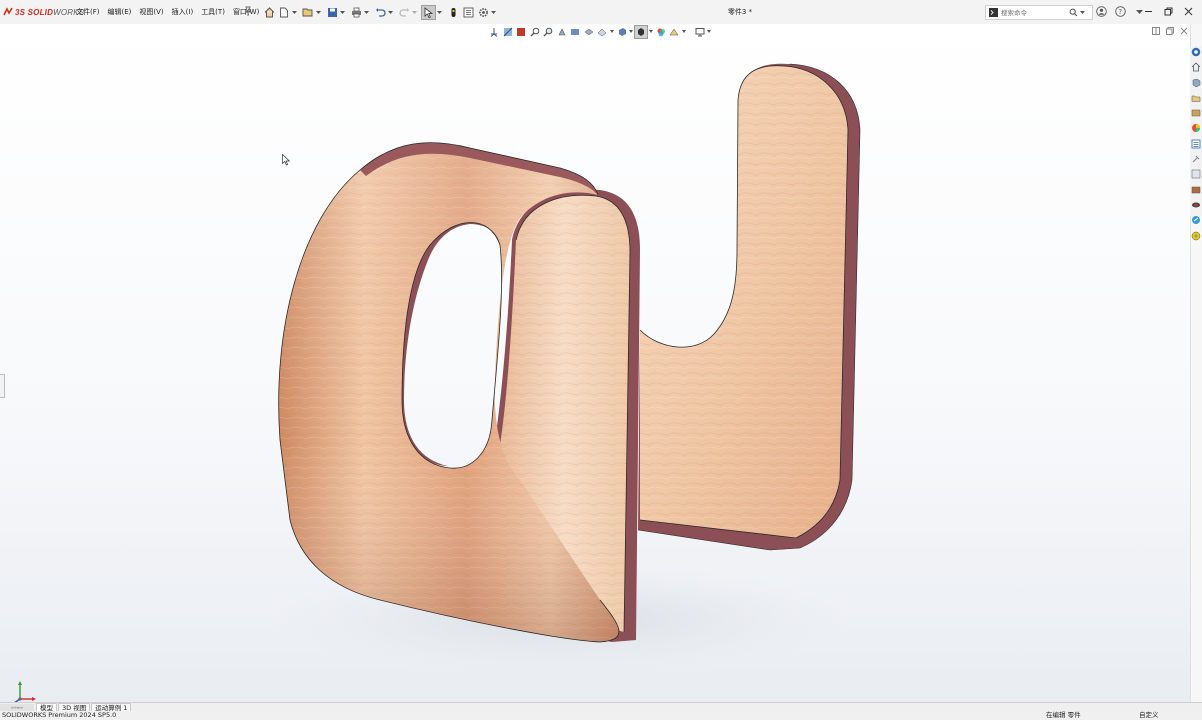  What do you see at coordinates (1196, 159) in the screenshot?
I see `toolbox-icon` at bounding box center [1196, 159].